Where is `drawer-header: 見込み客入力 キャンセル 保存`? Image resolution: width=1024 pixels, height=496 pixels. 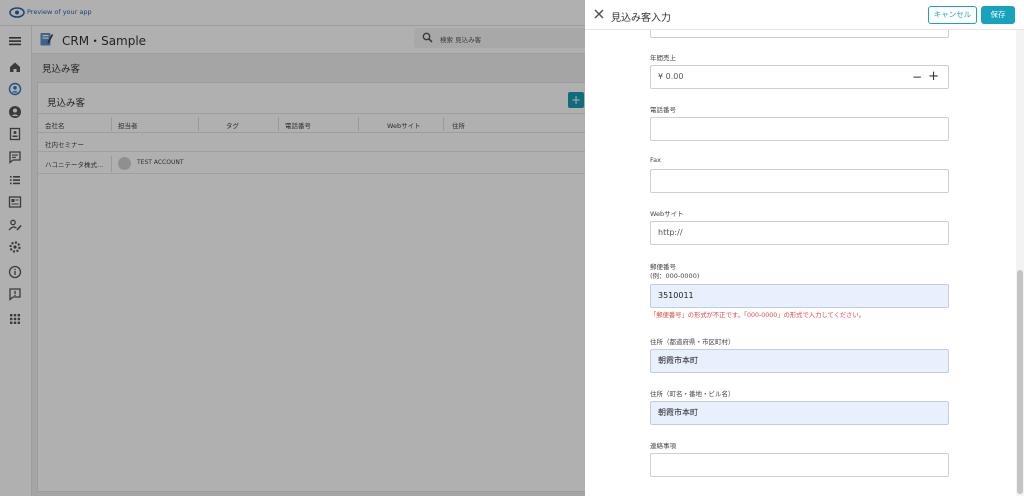 drawer-header: 見込み客入力 キャンセル 保存 is located at coordinates (804, 15).